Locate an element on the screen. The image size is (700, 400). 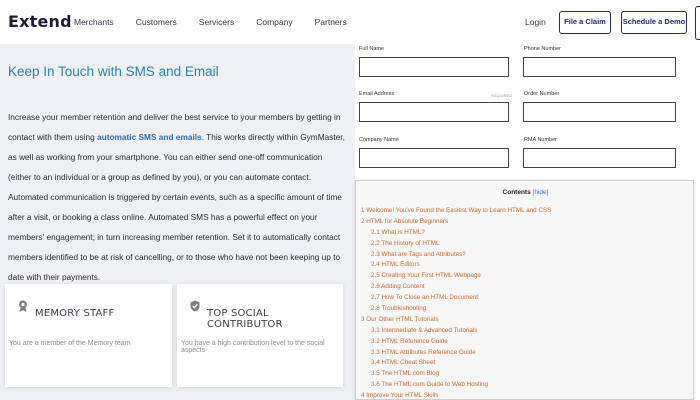
file-claim-button: File a Claim is located at coordinates (585, 22).